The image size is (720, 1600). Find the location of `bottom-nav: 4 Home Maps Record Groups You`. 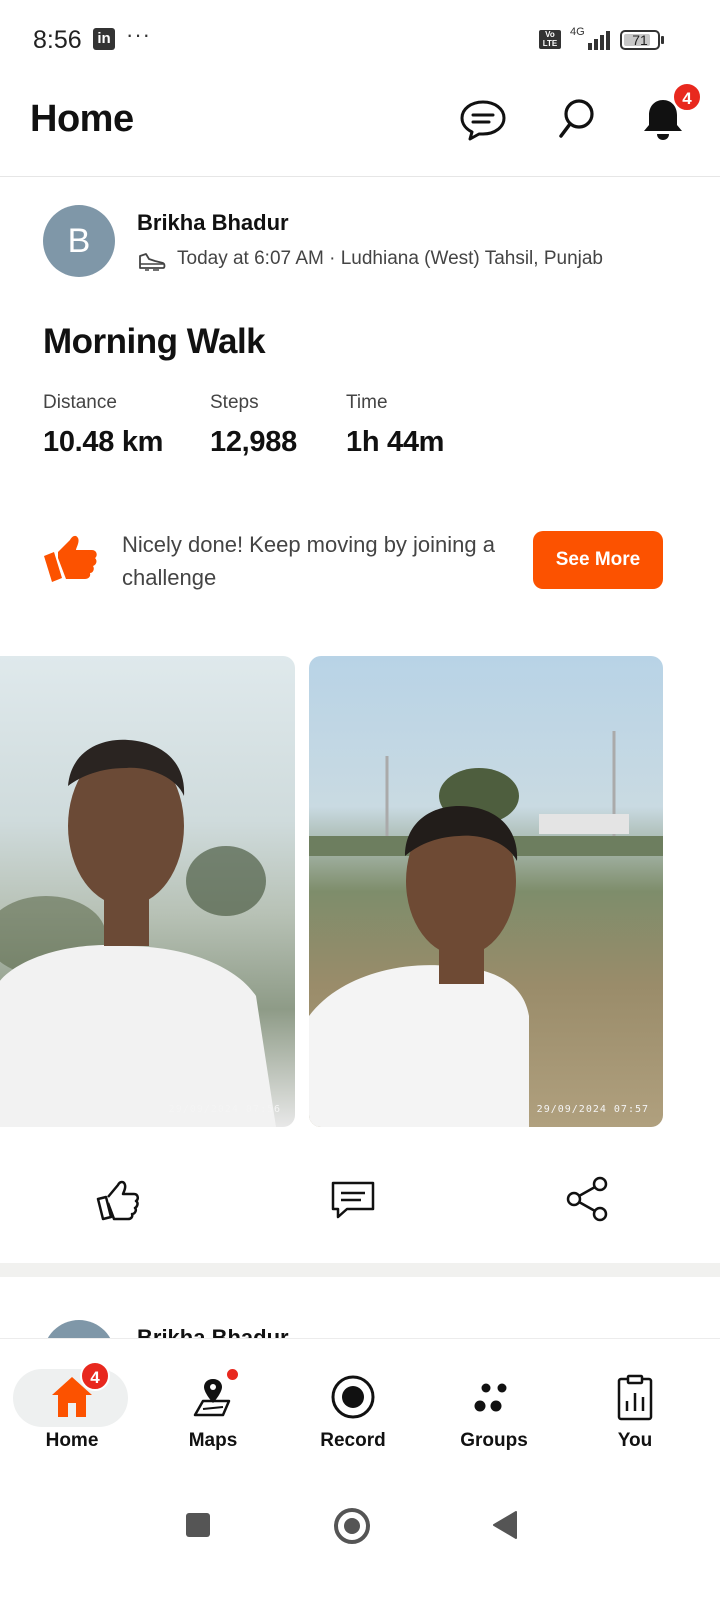

bottom-nav: 4 Home Maps Record Groups You is located at coordinates (360, 1408).